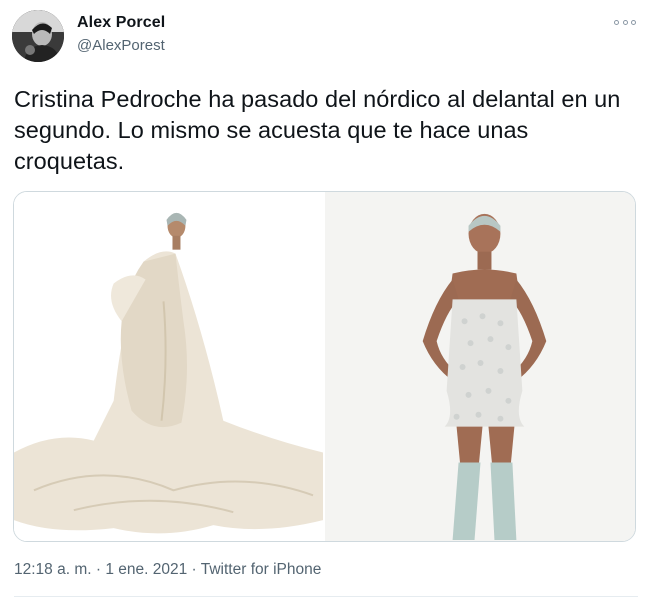  Describe the element at coordinates (261, 569) in the screenshot. I see `tweet-source: Twitter for iPhone` at that location.